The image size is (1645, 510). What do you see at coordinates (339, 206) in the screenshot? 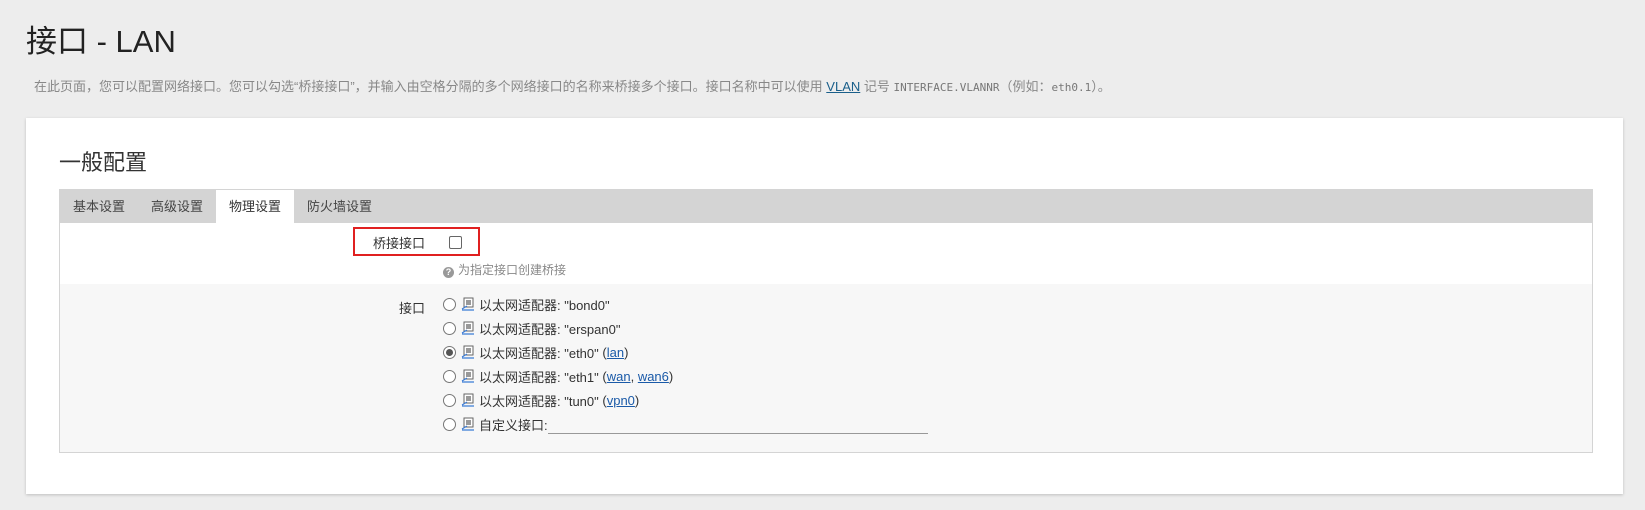
I see `tab-firewall: 防火墙设置` at bounding box center [339, 206].